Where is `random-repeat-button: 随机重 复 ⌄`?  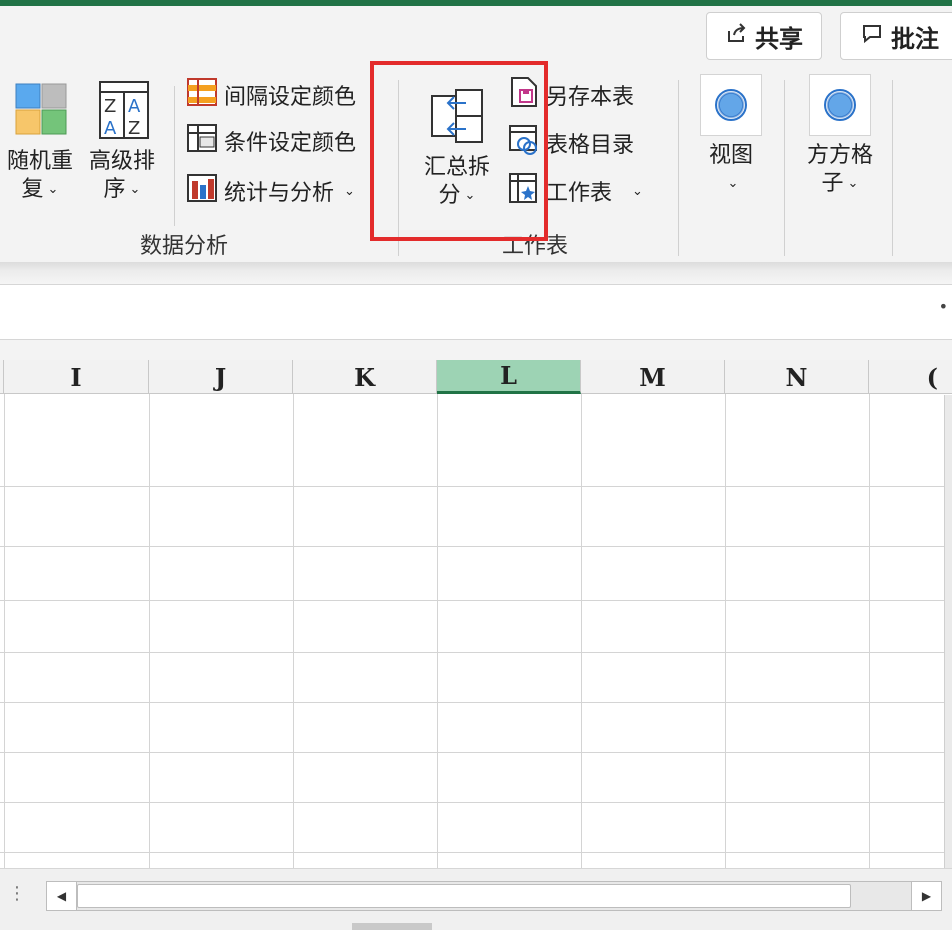 random-repeat-button: 随机重 复 ⌄ is located at coordinates (40, 142).